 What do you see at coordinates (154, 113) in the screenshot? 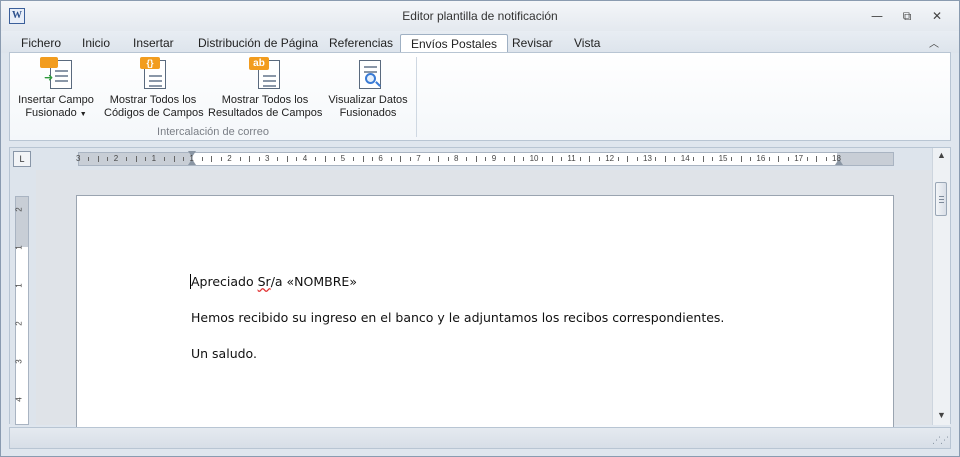
I see `show-field-codes-label-2: Códigos de Campos` at bounding box center [154, 113].